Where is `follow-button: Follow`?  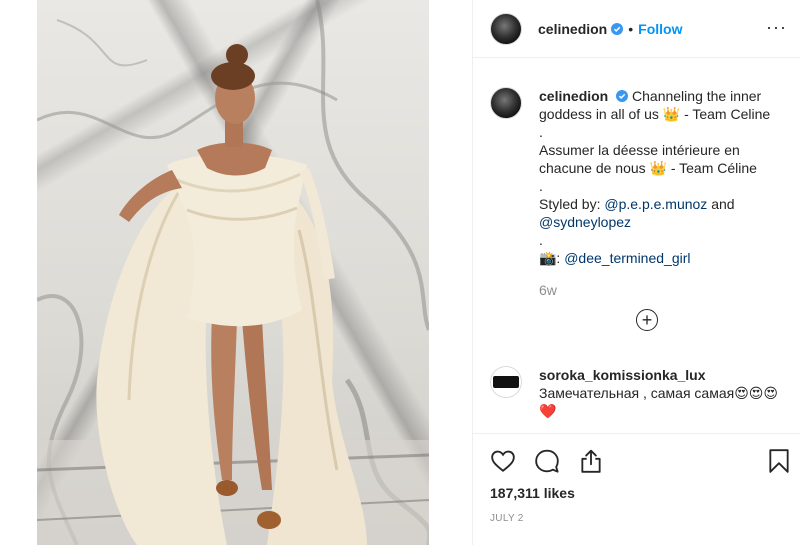
follow-button: Follow is located at coordinates (660, 29).